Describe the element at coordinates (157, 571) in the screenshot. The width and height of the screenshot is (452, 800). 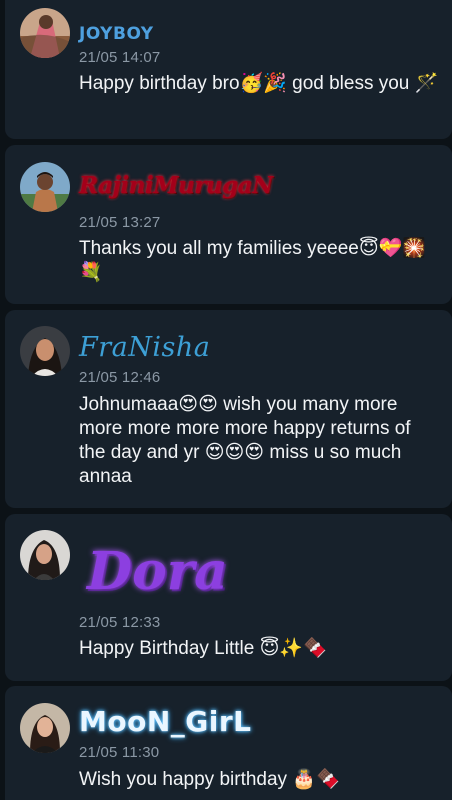
I see `commenter-name: Dora` at that location.